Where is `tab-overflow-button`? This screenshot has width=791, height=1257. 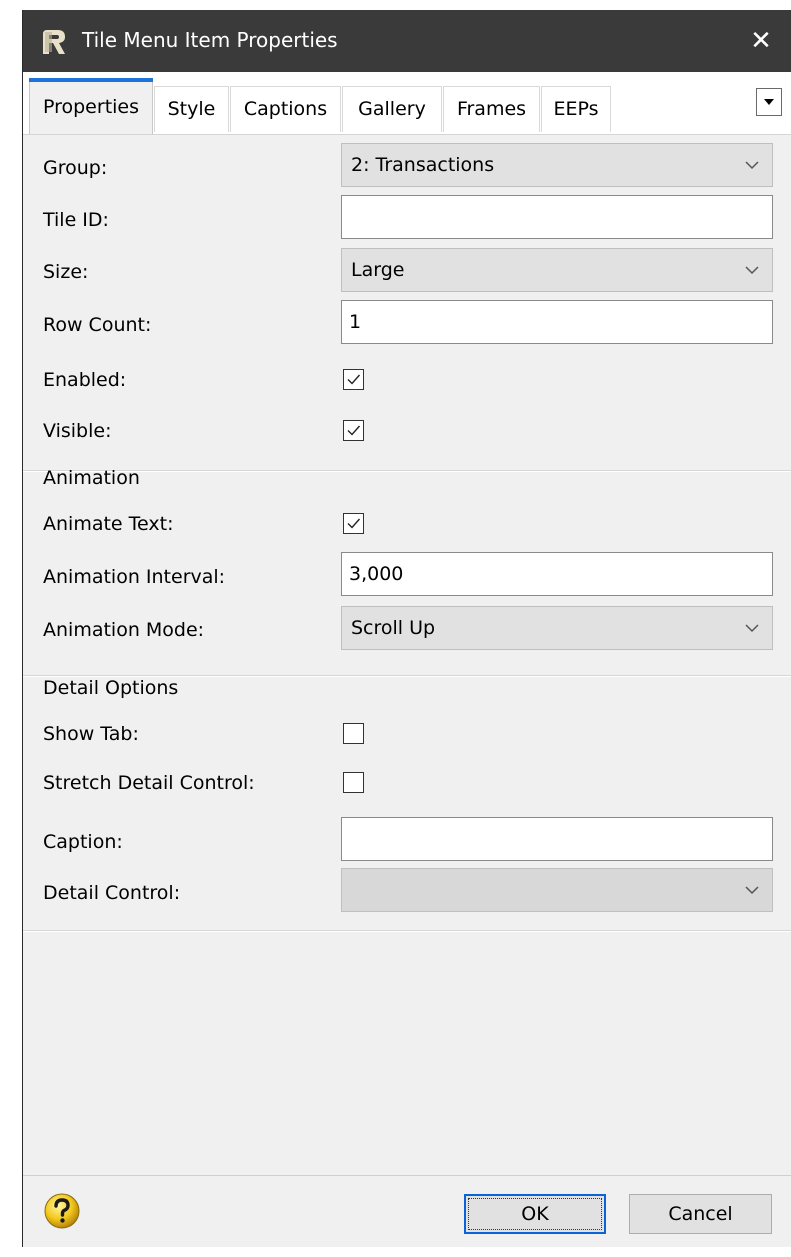 tab-overflow-button is located at coordinates (769, 102).